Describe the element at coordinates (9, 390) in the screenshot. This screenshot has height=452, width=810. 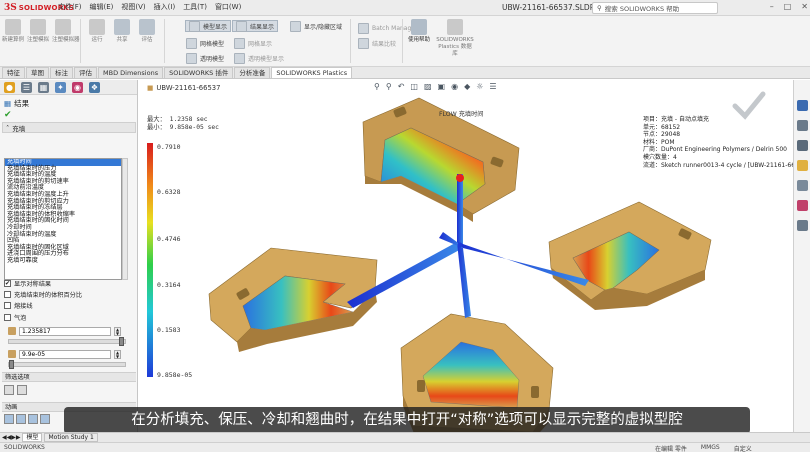
I see `filter-tool-a-icon` at that location.